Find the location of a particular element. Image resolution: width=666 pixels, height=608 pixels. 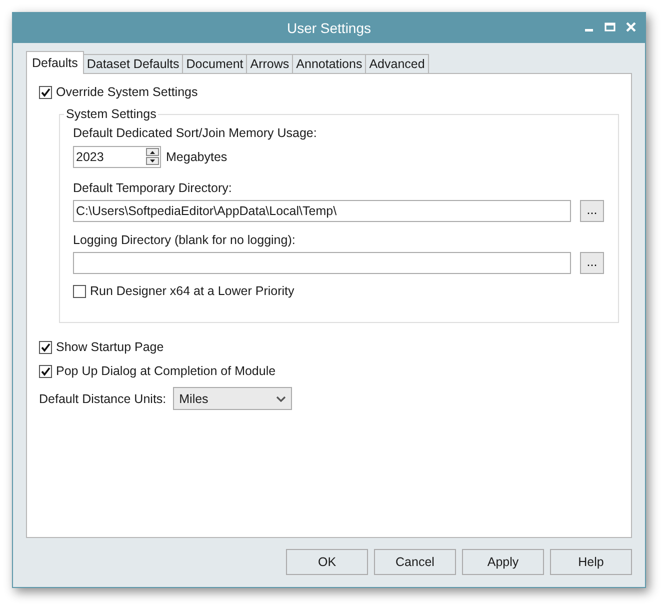

checkbox-label: Pop Up Dialog at Completion of Module is located at coordinates (166, 371).